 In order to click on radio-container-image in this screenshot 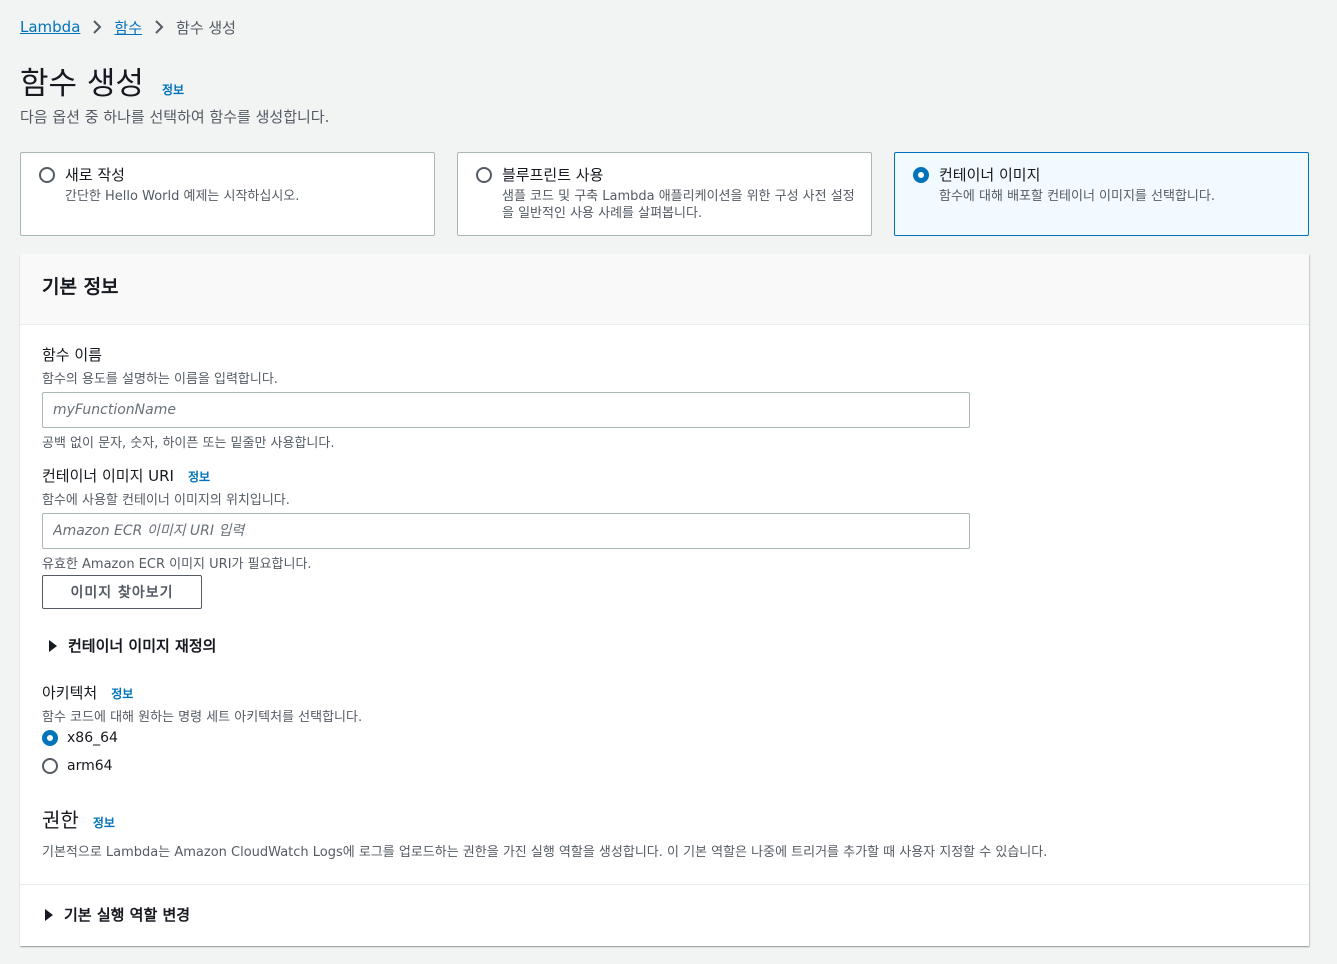, I will do `click(921, 174)`.